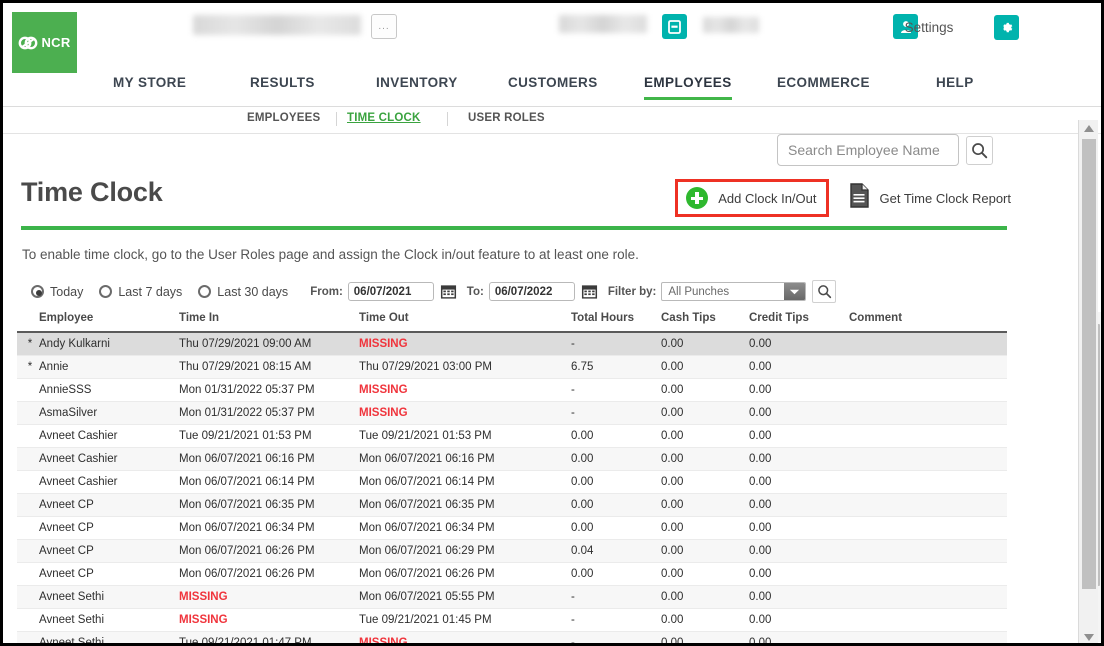 The image size is (1104, 646). What do you see at coordinates (674, 26) in the screenshot?
I see `store-icon` at bounding box center [674, 26].